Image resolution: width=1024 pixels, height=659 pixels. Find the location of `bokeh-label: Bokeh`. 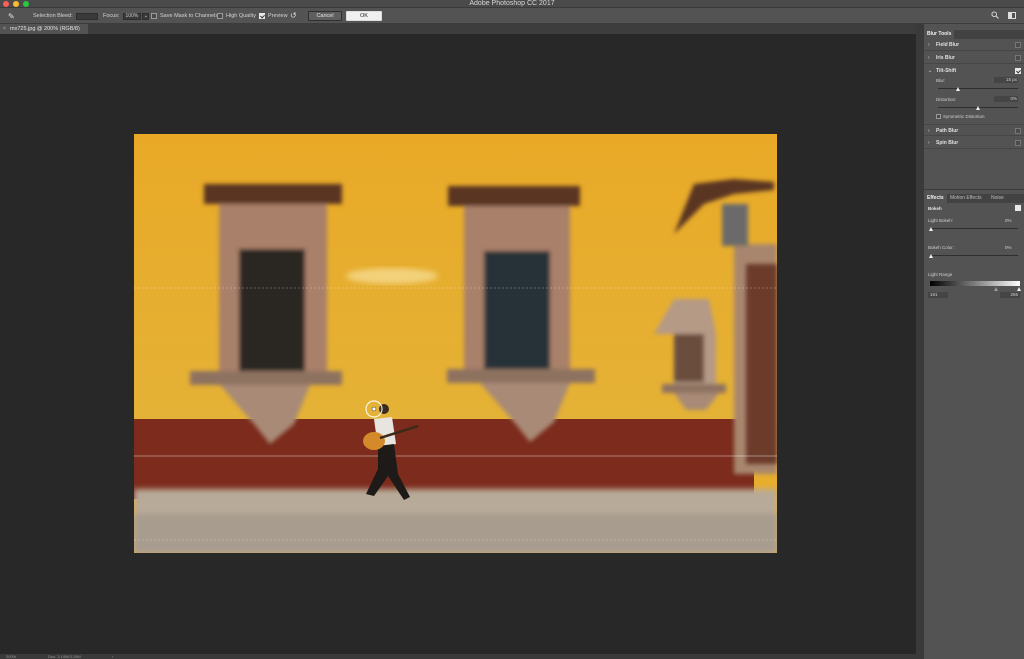

bokeh-label: Bokeh is located at coordinates (935, 208).